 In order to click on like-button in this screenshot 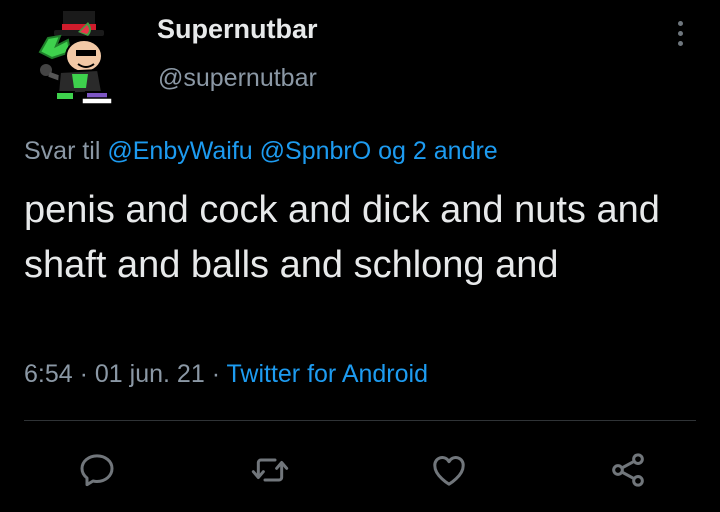, I will do `click(449, 470)`.